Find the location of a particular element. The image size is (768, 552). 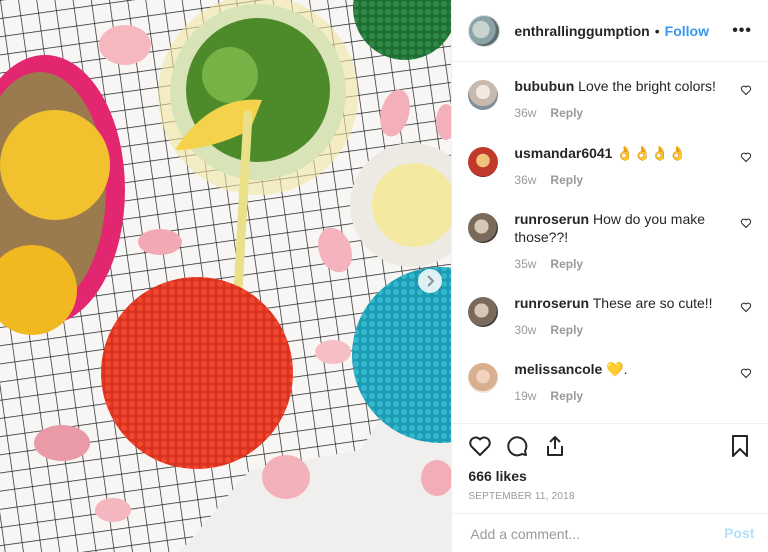

post-comment-button: Post is located at coordinates (739, 533).